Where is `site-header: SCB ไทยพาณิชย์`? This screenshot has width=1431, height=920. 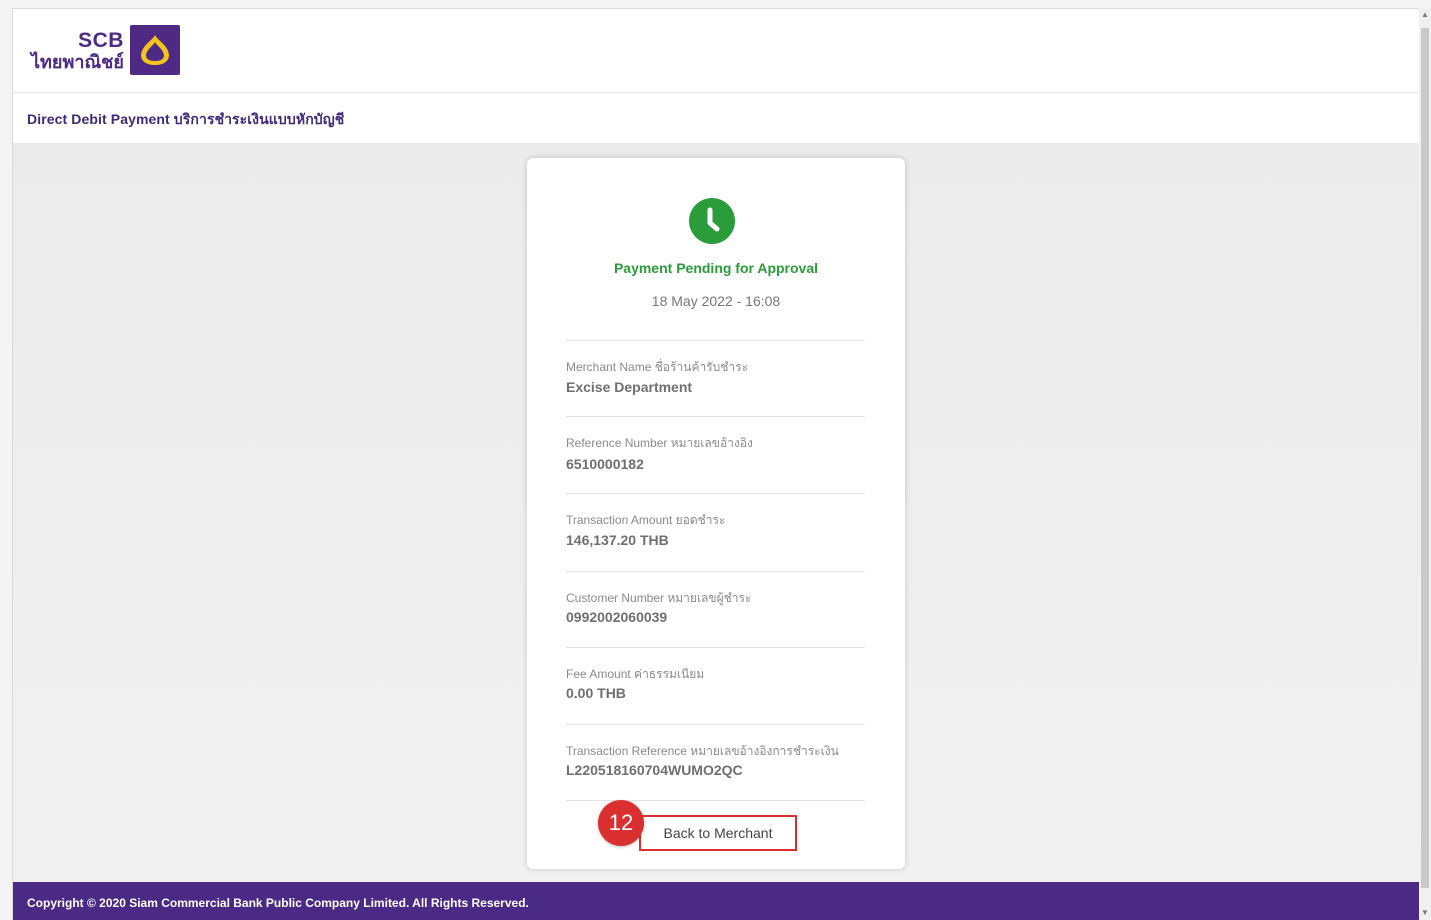
site-header: SCB ไทยพาณิชย์ is located at coordinates (716, 51).